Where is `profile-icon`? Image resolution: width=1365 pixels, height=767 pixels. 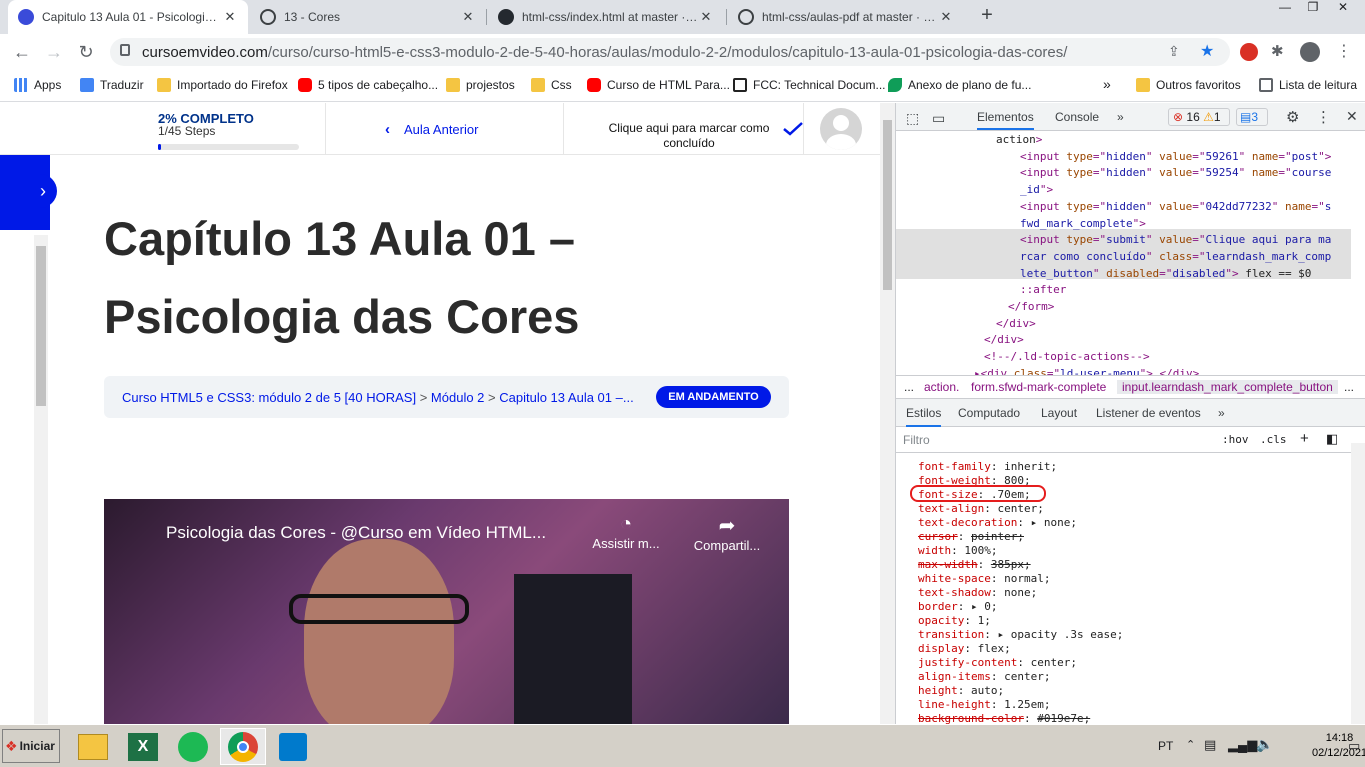
profile-icon is located at coordinates (1310, 52).